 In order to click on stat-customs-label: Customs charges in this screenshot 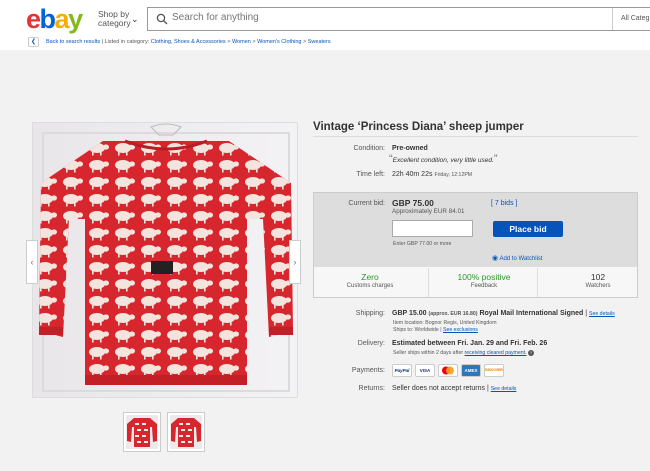, I will do `click(370, 286)`.